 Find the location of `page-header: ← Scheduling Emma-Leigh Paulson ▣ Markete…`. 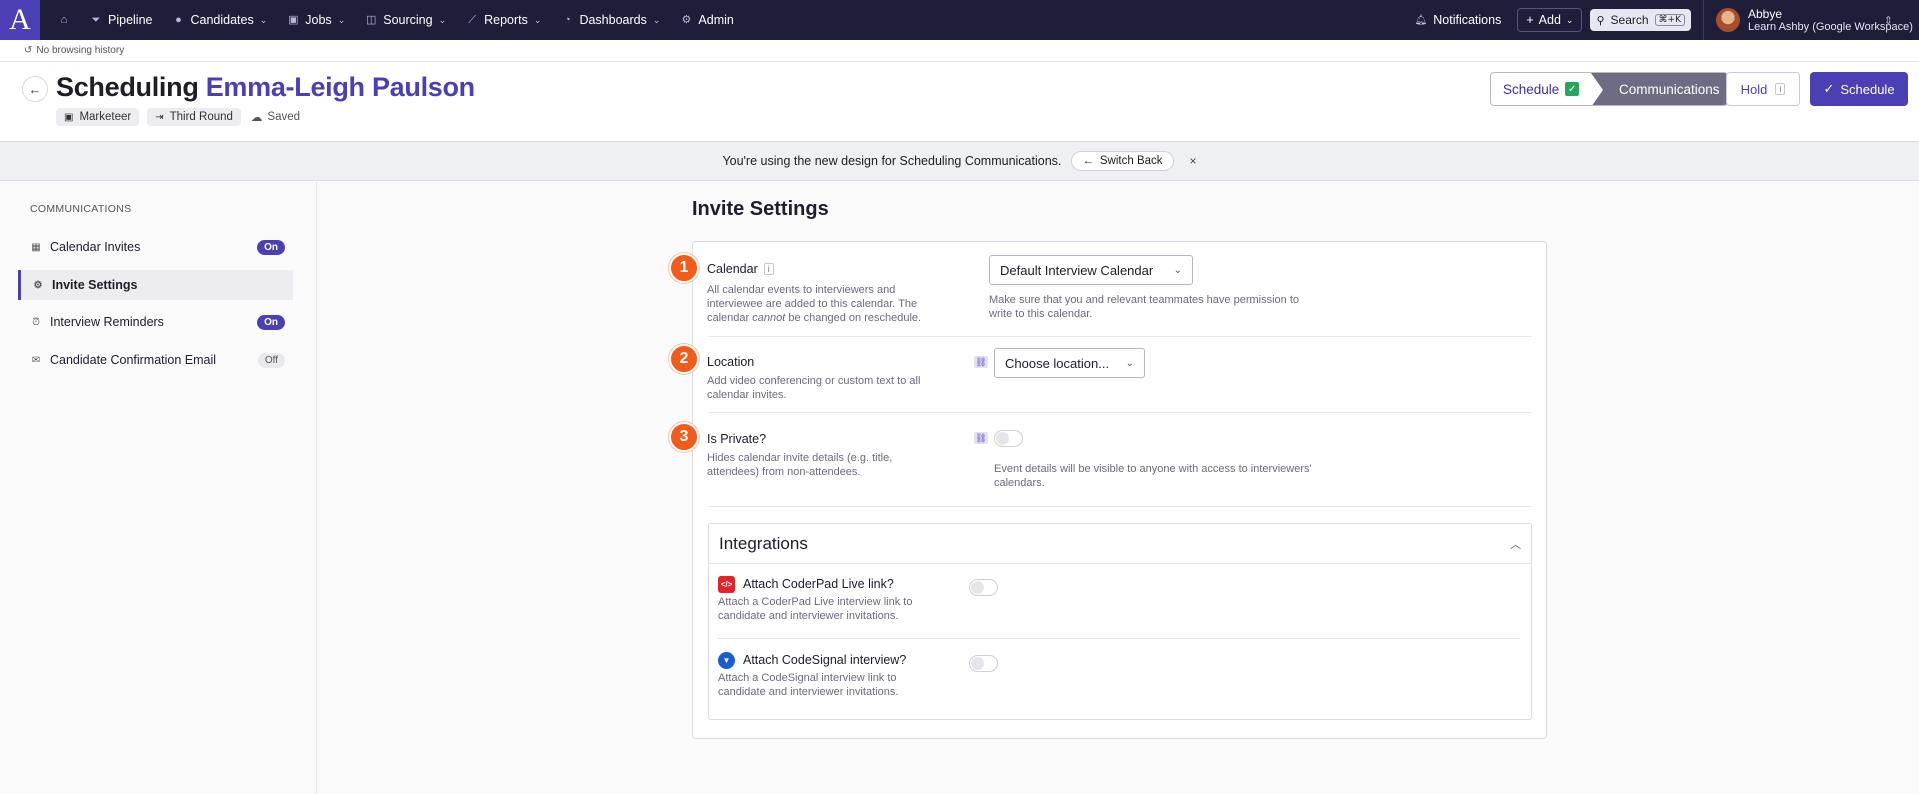

page-header: ← Scheduling Emma-Leigh Paulson ▣ Markete… is located at coordinates (959, 101).